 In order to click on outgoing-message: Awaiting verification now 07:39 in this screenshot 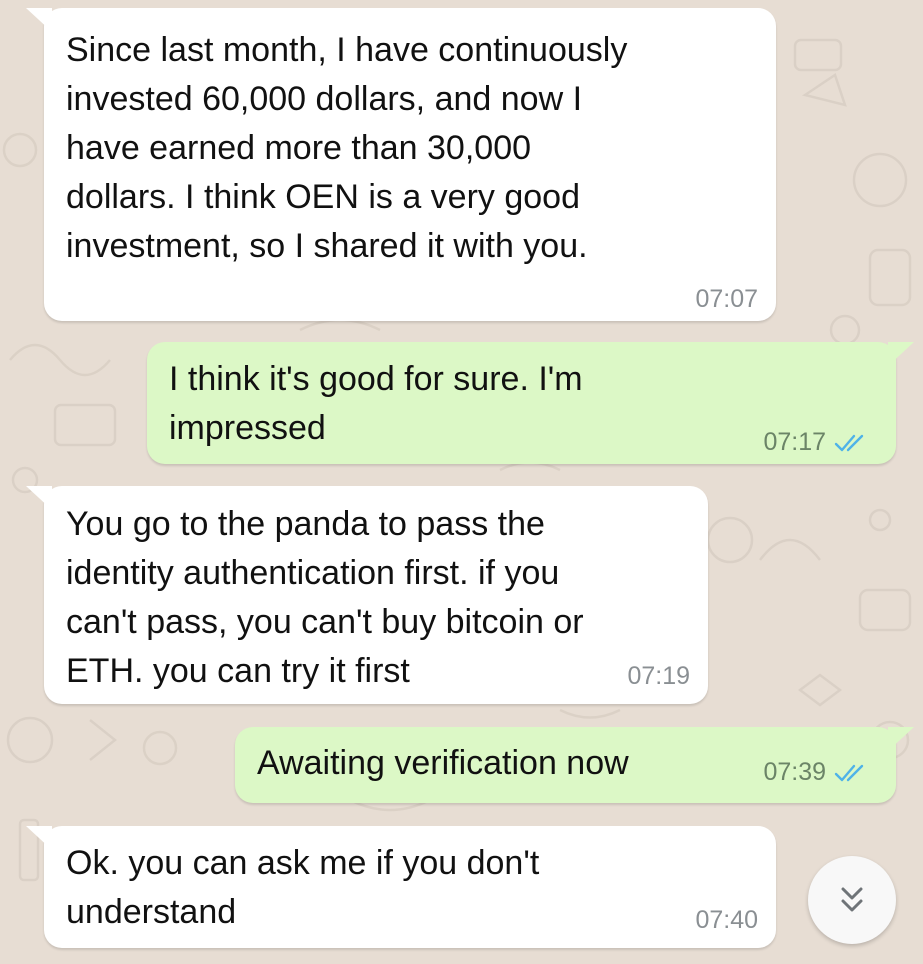, I will do `click(574, 765)`.